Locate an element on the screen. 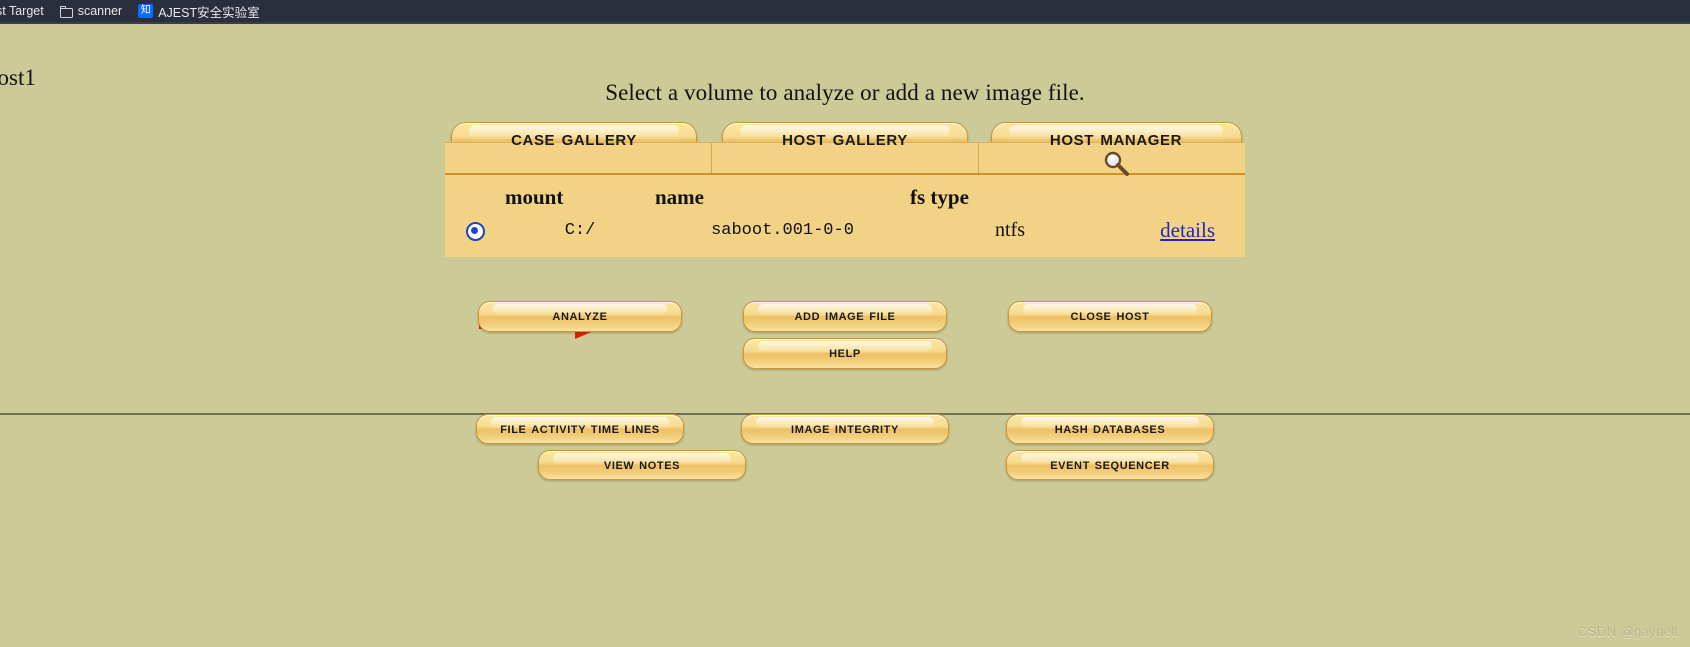  action-cell-add-image-file: Add Image File is located at coordinates (845, 316).